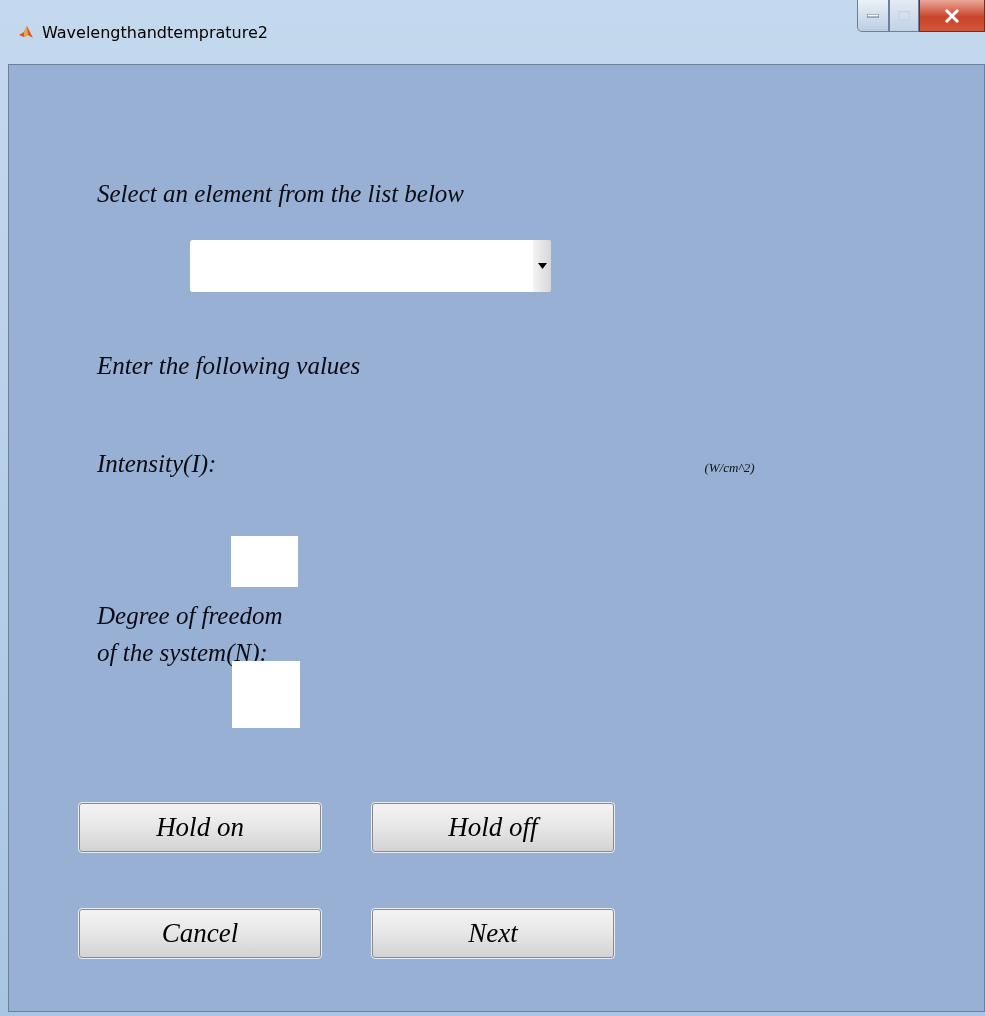 The width and height of the screenshot is (985, 1016). I want to click on close-icon, so click(952, 15).